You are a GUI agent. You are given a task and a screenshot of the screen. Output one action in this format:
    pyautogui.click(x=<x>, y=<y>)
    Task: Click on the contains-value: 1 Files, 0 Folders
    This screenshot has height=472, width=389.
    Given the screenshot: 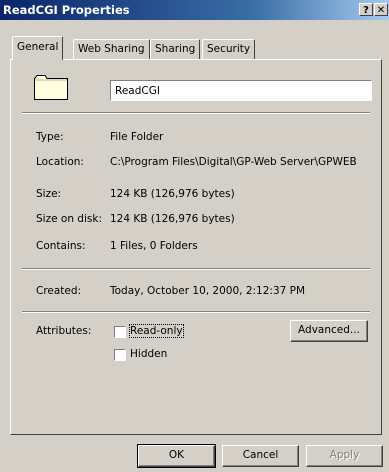 What is the action you would take?
    pyautogui.click(x=154, y=246)
    